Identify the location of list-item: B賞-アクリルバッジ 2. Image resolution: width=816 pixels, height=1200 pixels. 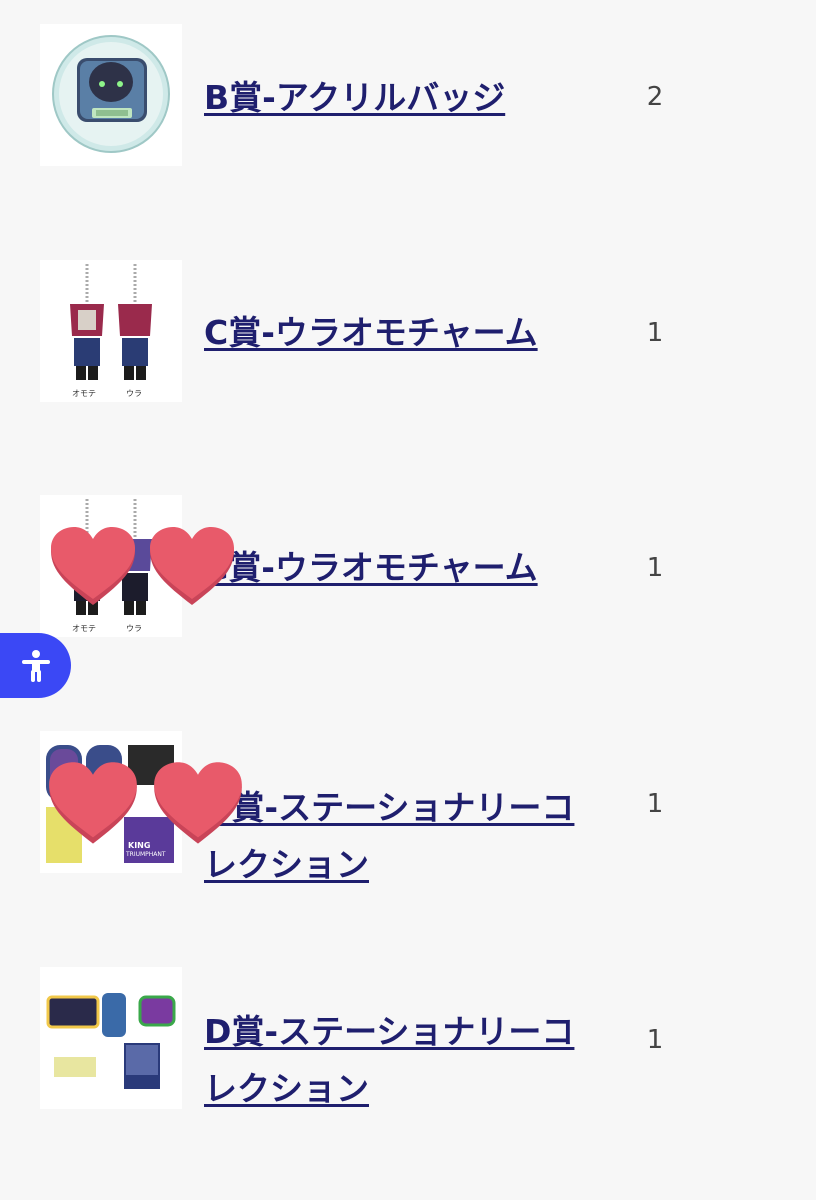
(408, 95).